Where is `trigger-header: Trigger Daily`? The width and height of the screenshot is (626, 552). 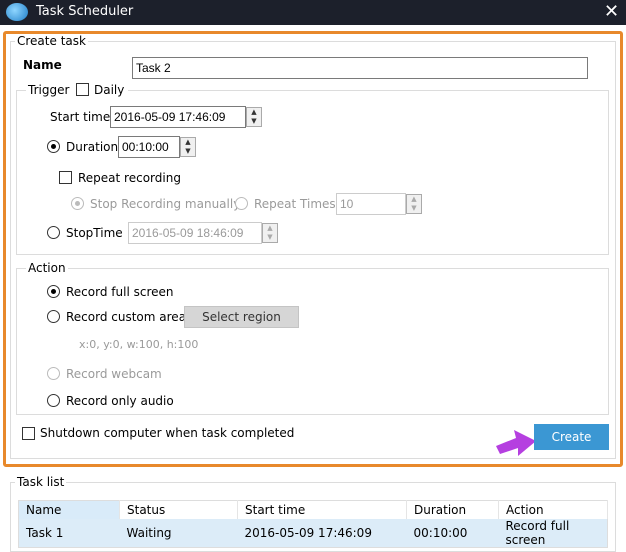 trigger-header: Trigger Daily is located at coordinates (77, 90).